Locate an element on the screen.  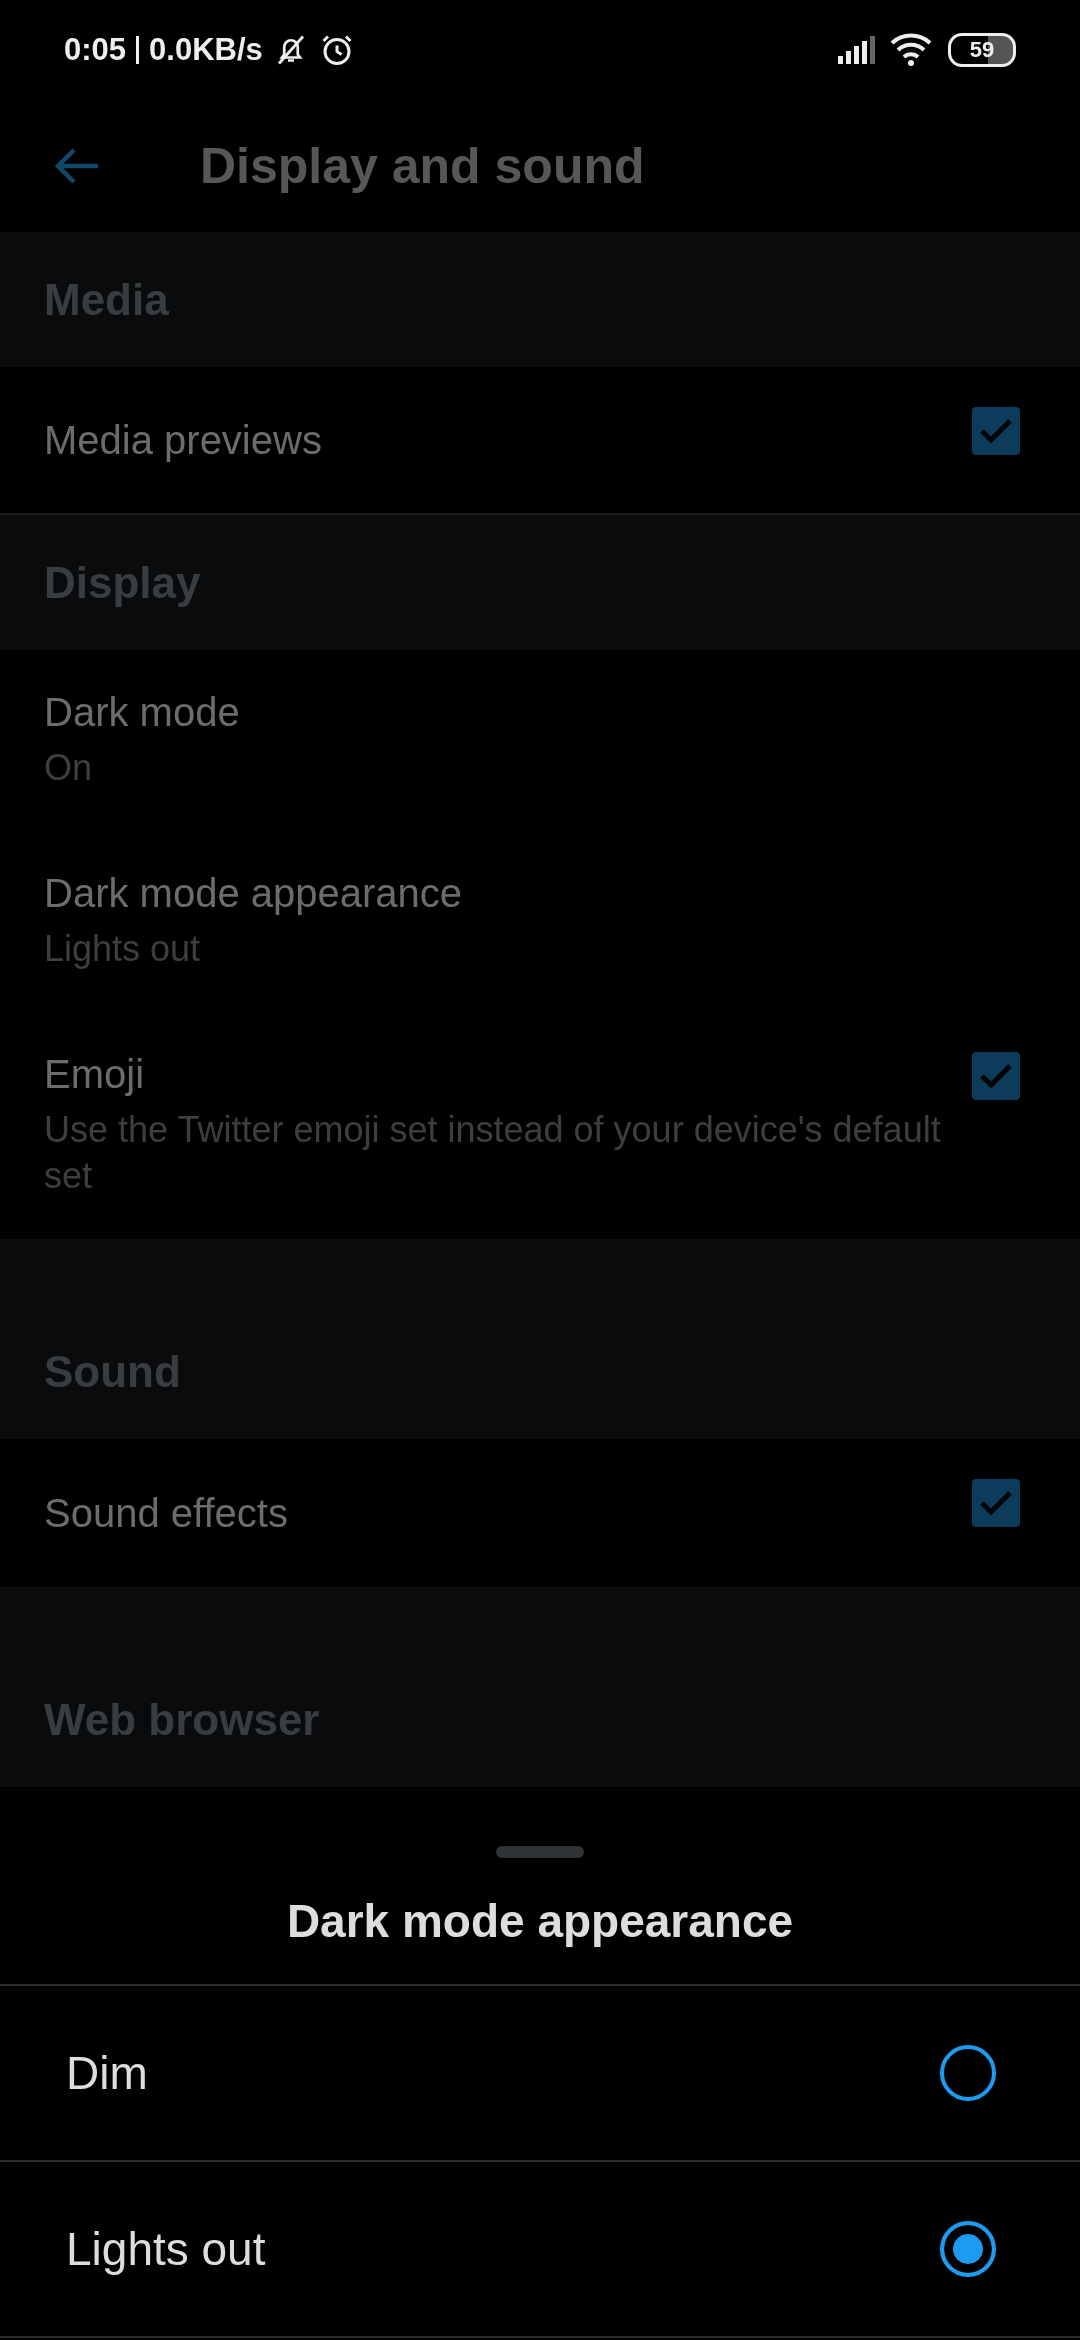
drag-handle is located at coordinates (540, 1852).